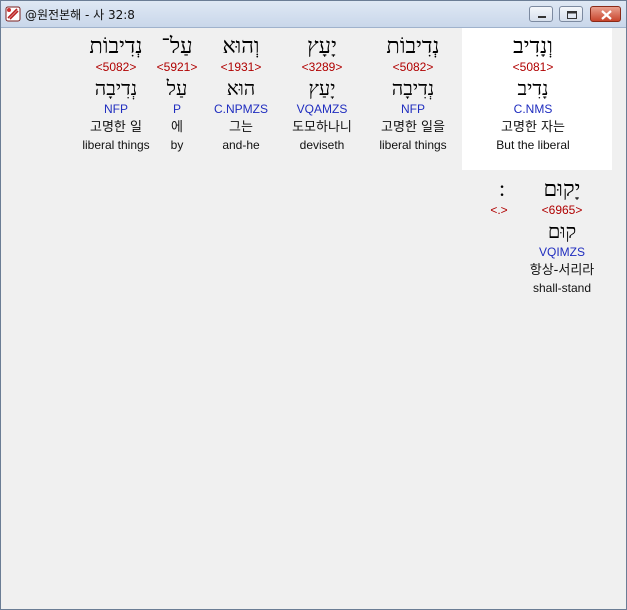 The width and height of the screenshot is (627, 610). I want to click on korean-gloss: 도모하나니, so click(322, 127).